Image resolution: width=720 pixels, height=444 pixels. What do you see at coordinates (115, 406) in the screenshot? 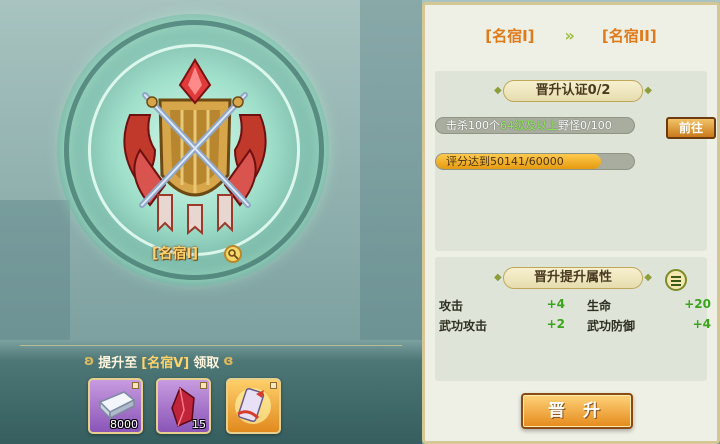
I see `reward-item-silver: 8000` at bounding box center [115, 406].